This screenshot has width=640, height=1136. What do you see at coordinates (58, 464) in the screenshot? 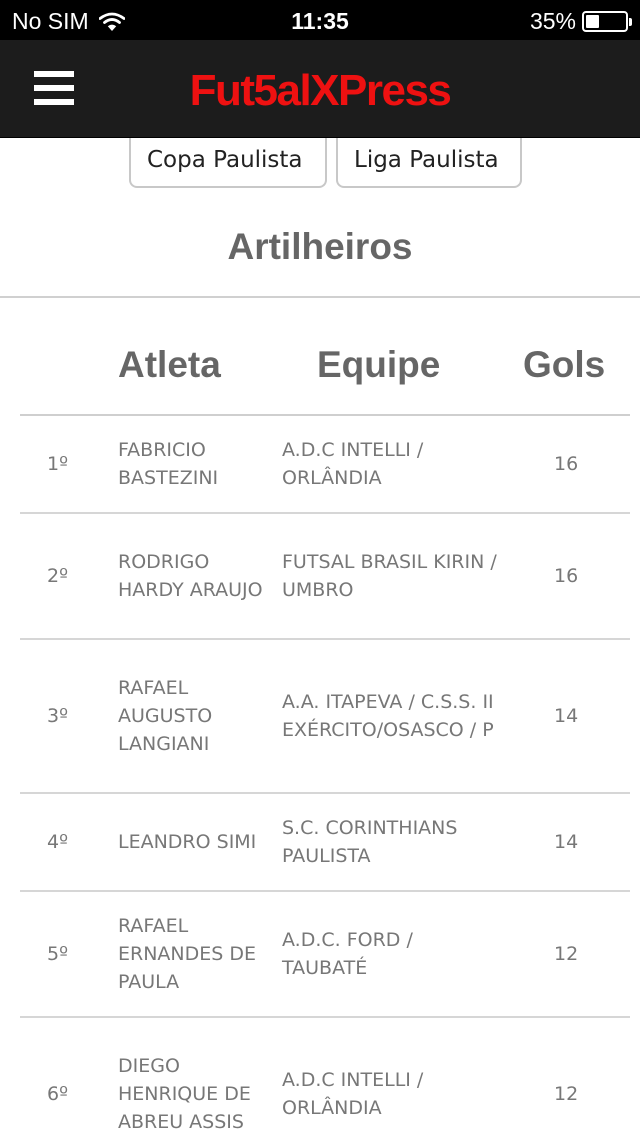
I see `row-position: 1º` at bounding box center [58, 464].